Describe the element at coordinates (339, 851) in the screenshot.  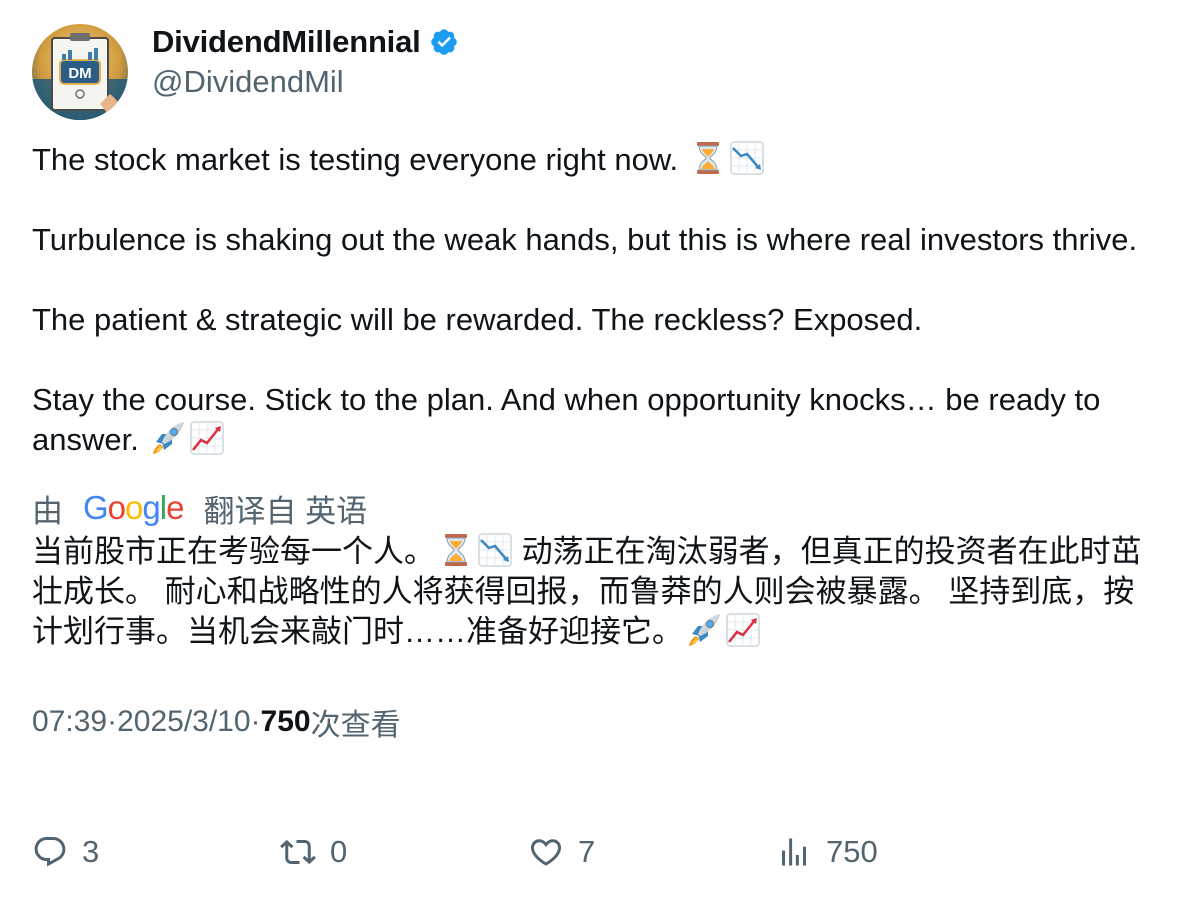
I see `retweet-count: 0` at that location.